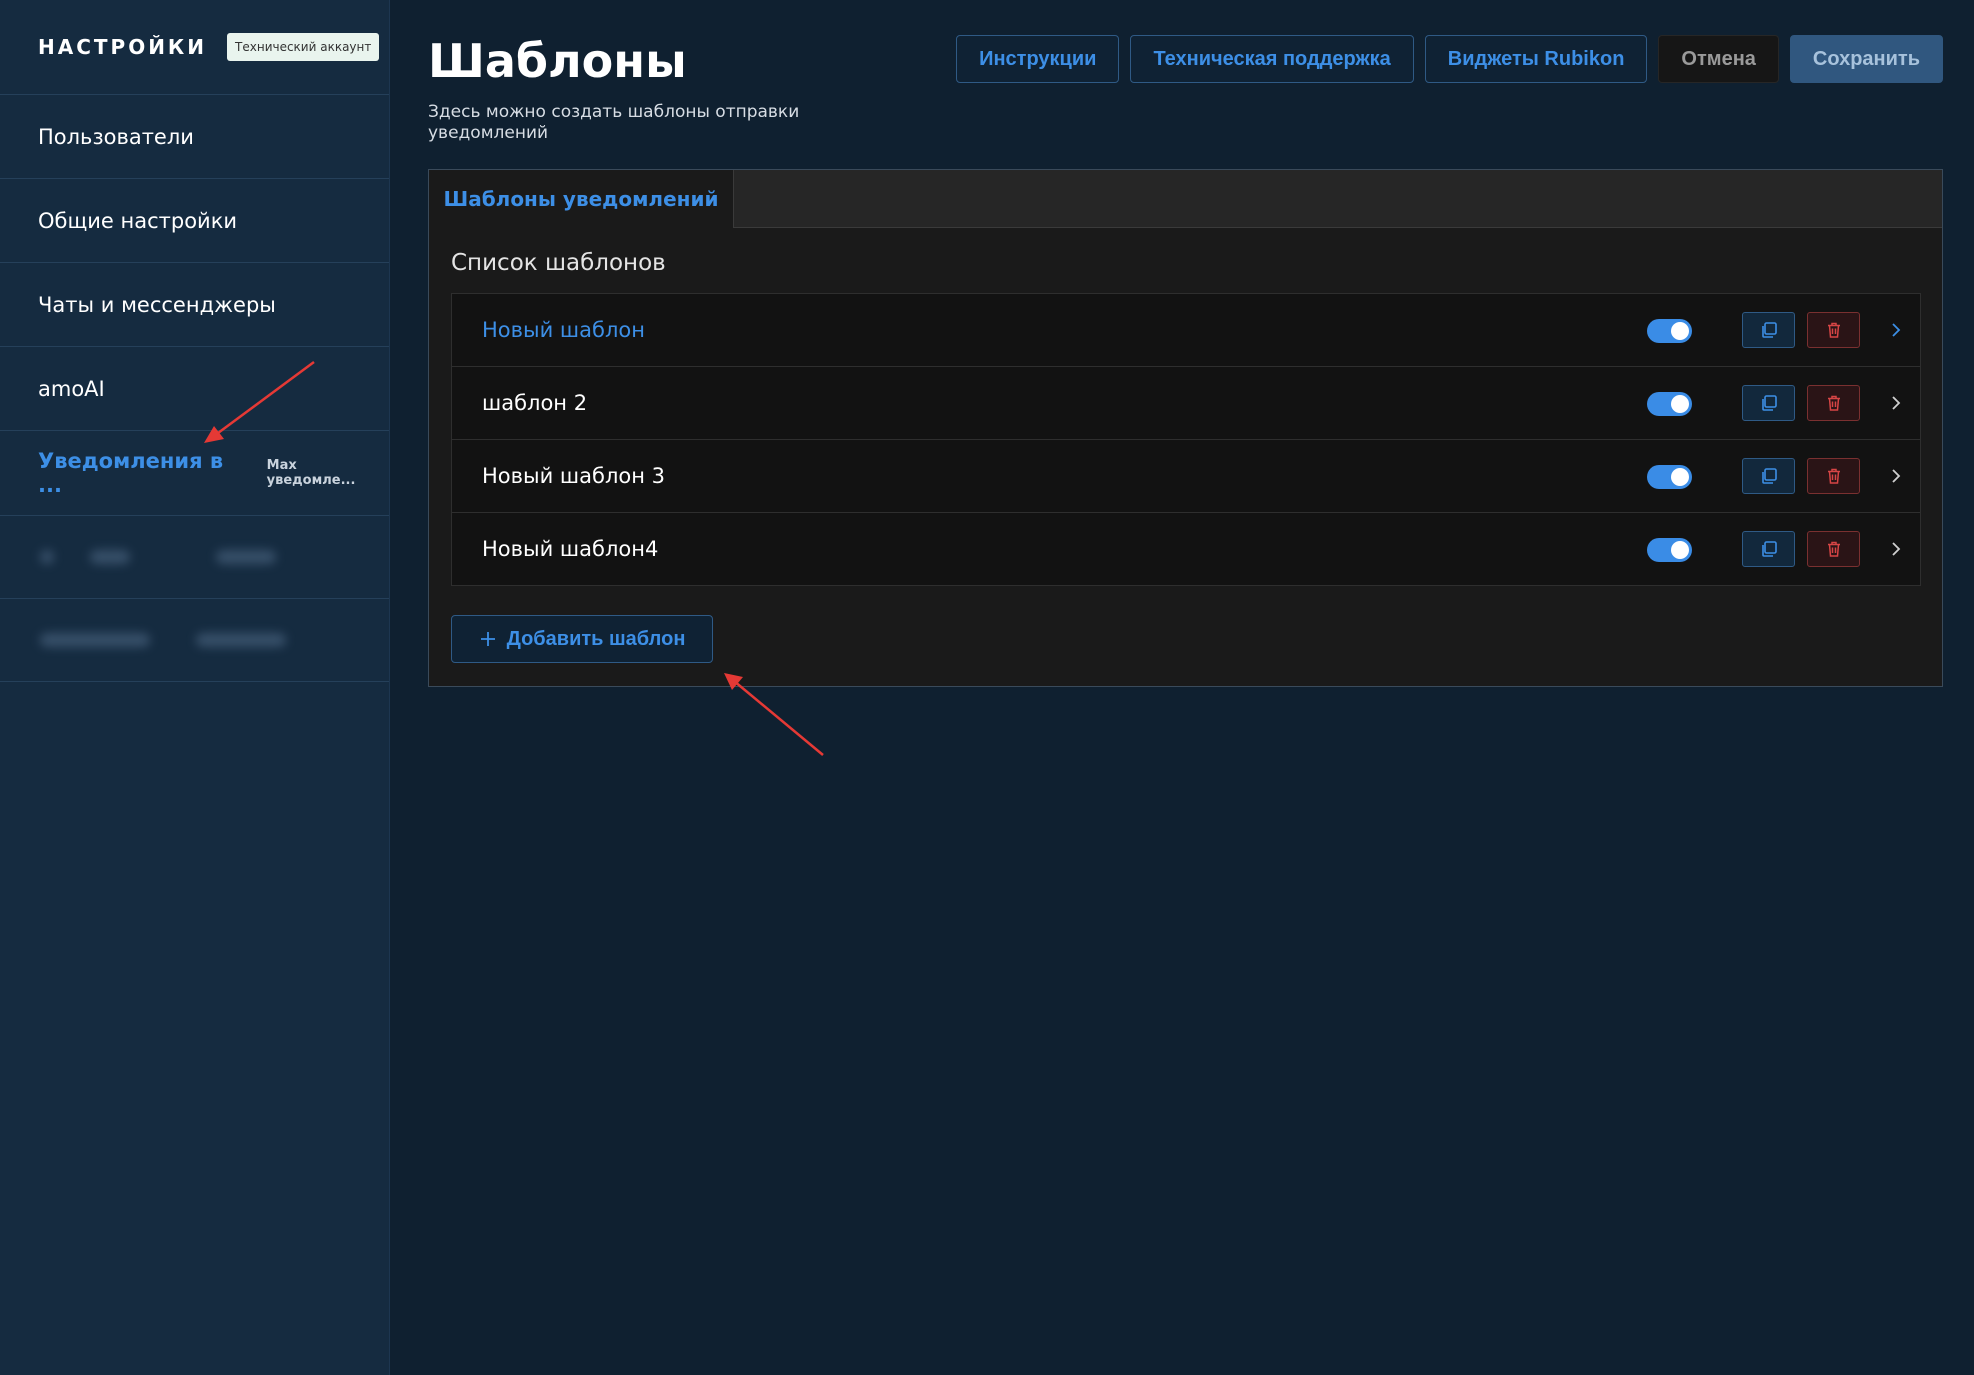 This screenshot has height=1375, width=1974. Describe the element at coordinates (1536, 59) in the screenshot. I see `widgets-button: Виджеты Rubikon` at that location.